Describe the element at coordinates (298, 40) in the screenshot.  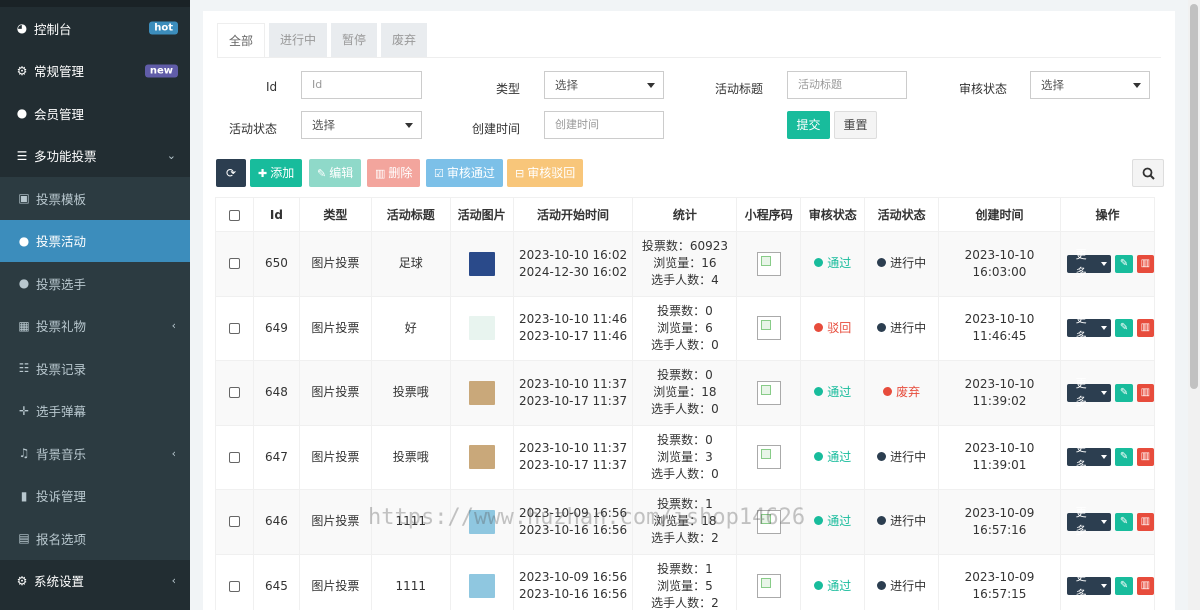
I see `tab-in-progress: 进行中` at that location.